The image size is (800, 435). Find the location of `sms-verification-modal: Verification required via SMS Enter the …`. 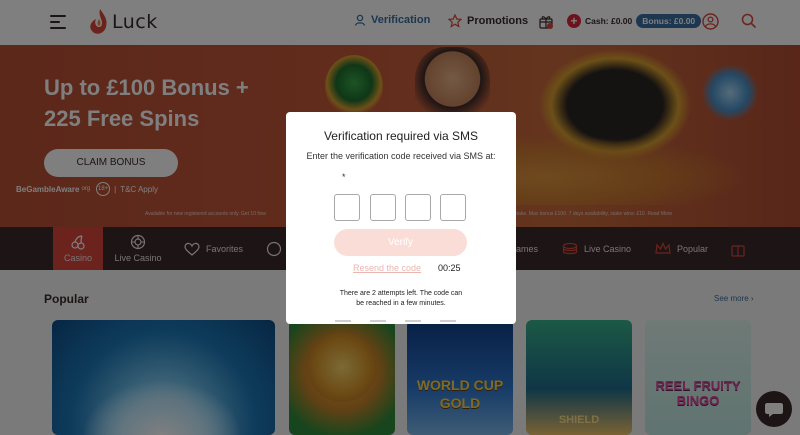

sms-verification-modal: Verification required via SMS Enter the … is located at coordinates (401, 218).